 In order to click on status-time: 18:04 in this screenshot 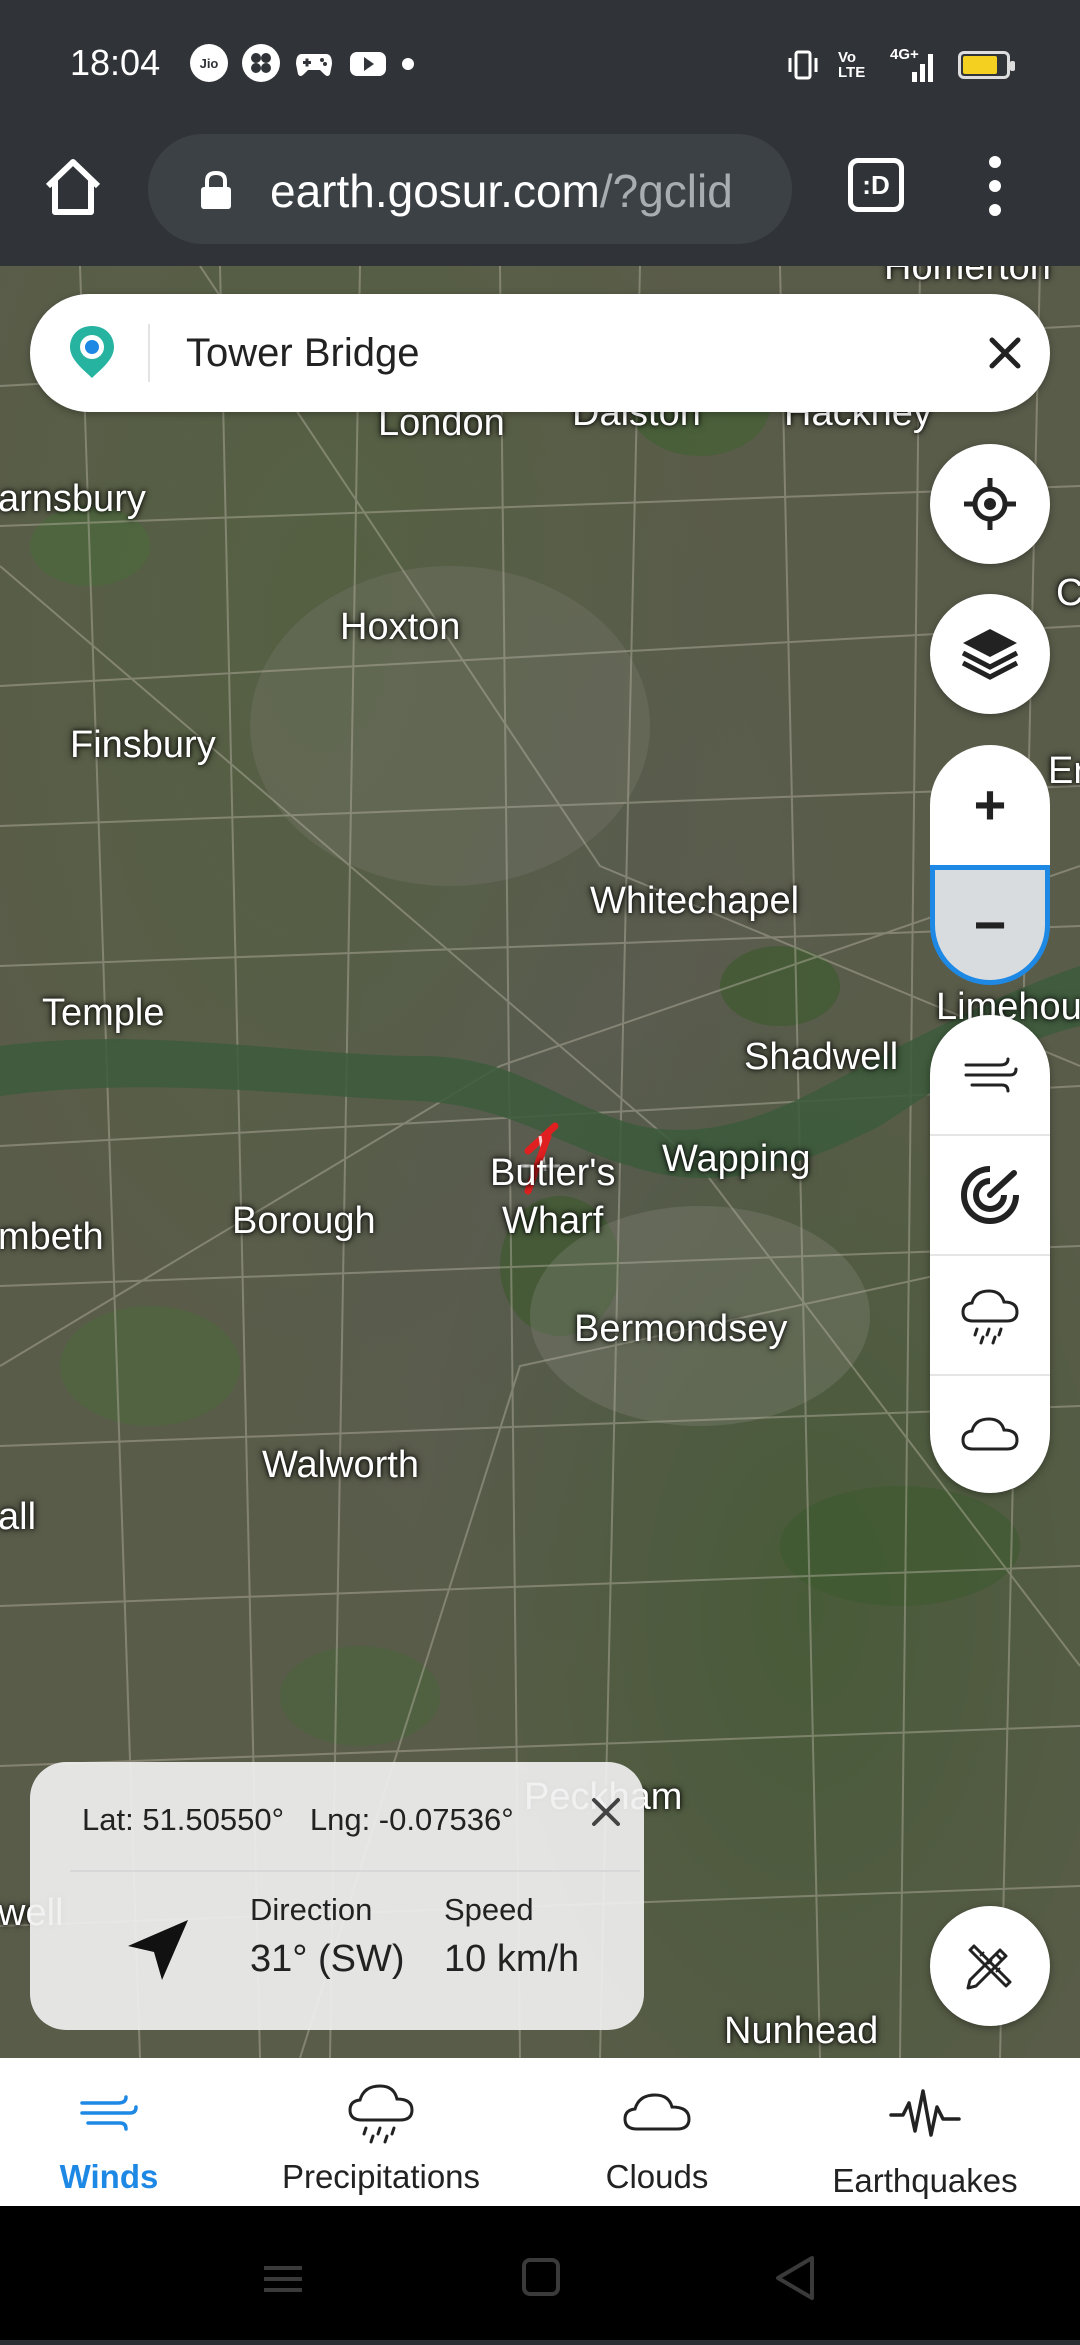, I will do `click(115, 62)`.